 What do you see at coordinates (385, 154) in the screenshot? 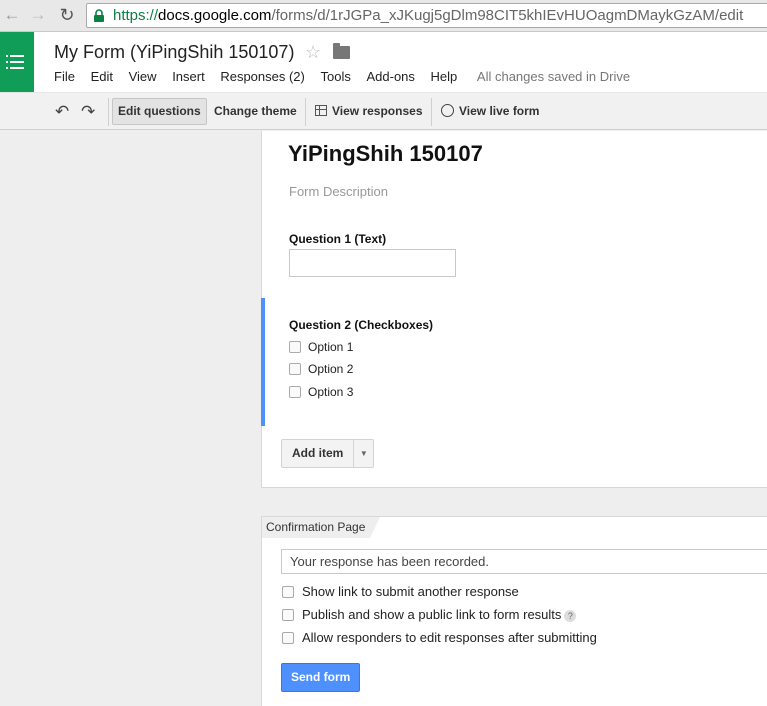
I see `form-title: YiPingShih 150107` at bounding box center [385, 154].